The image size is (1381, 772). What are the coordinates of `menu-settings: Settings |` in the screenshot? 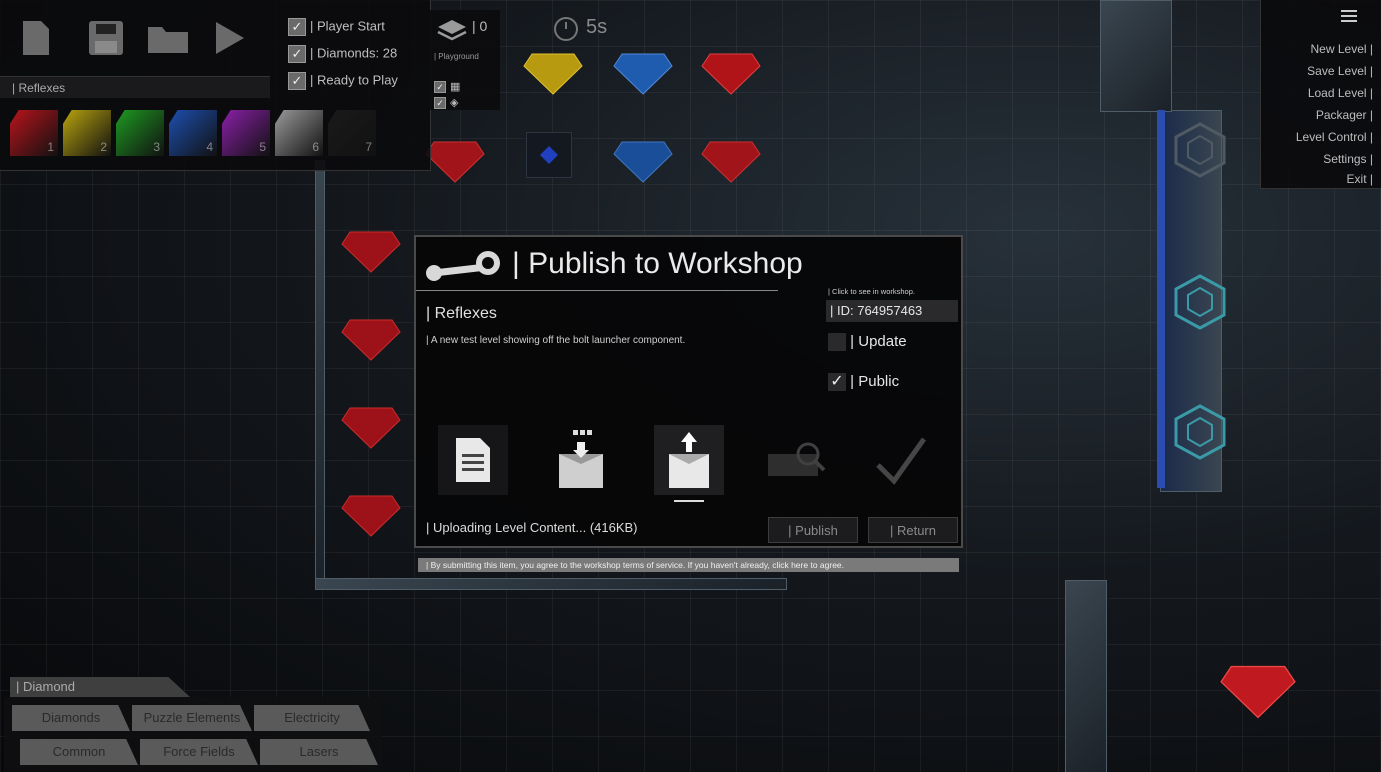 It's located at (1348, 159).